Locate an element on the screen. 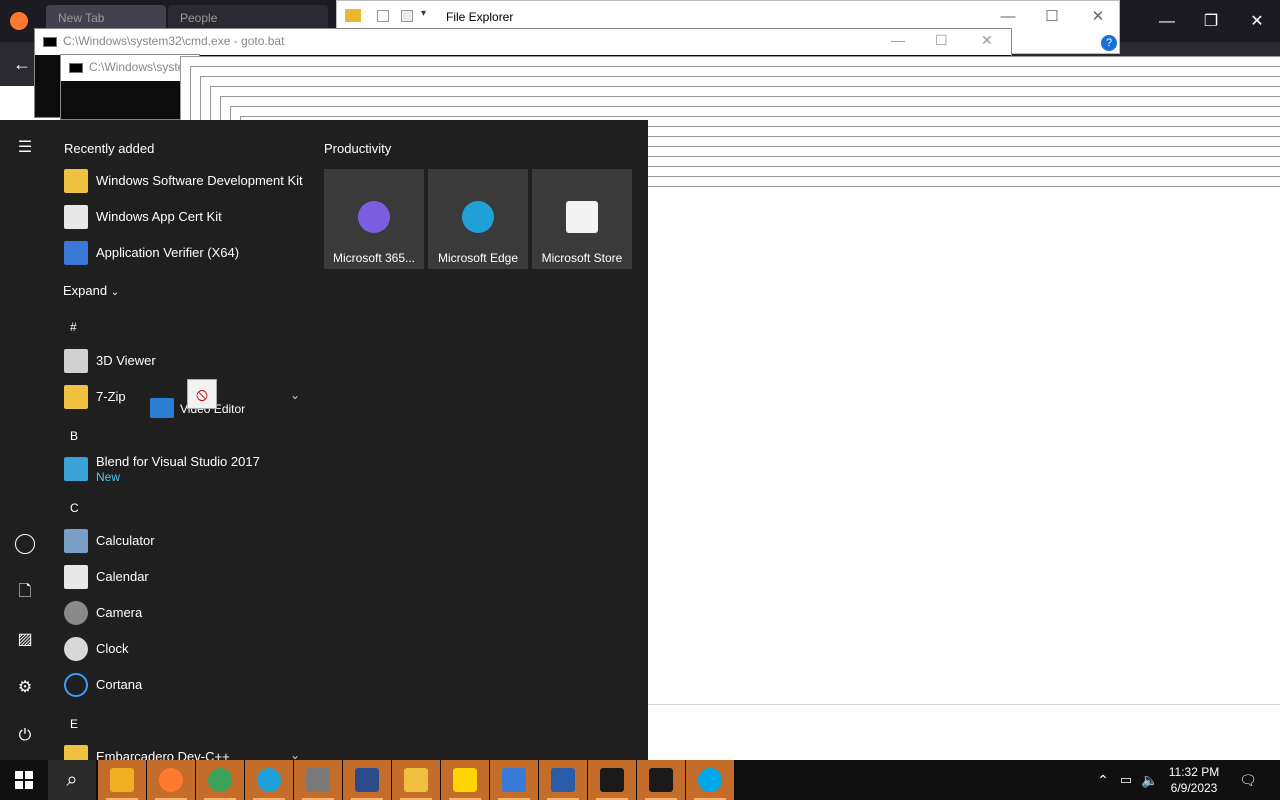  app-list-item: Windows App Cert Kit is located at coordinates (179, 217).